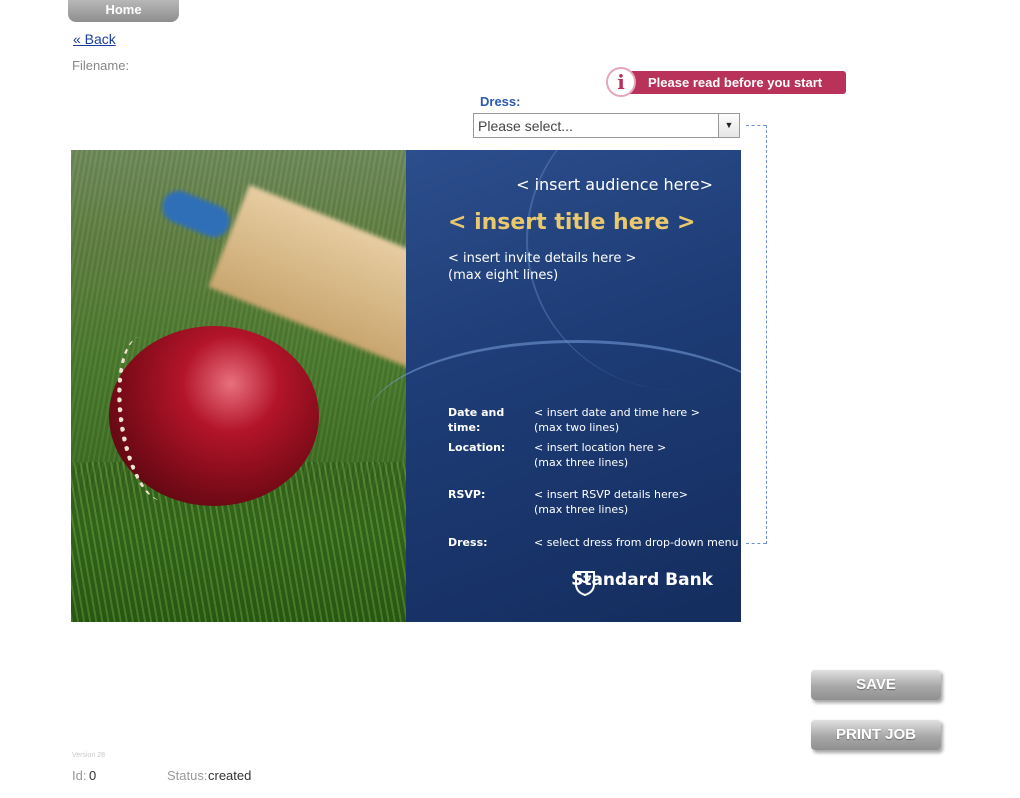  I want to click on detail-label: Location:, so click(477, 447).